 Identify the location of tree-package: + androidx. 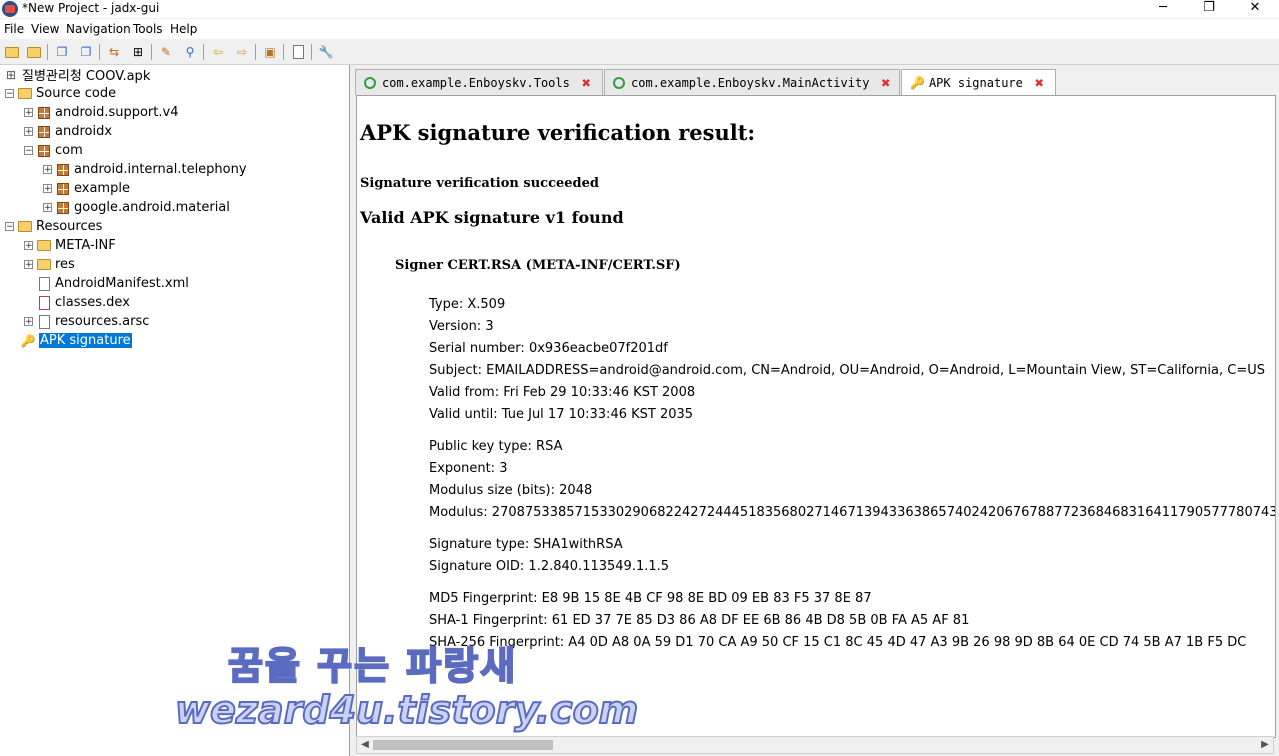
(68, 131).